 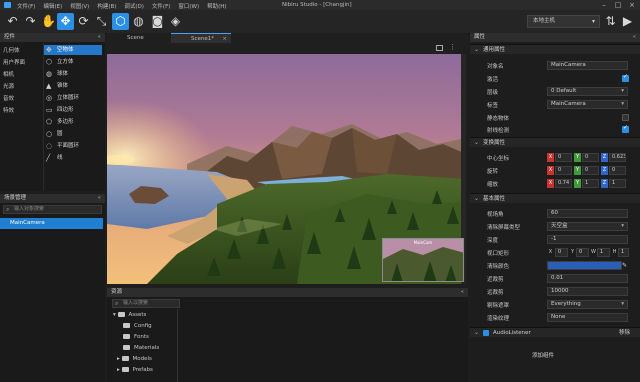 I want to click on tab-scene: Scene, so click(x=139, y=38).